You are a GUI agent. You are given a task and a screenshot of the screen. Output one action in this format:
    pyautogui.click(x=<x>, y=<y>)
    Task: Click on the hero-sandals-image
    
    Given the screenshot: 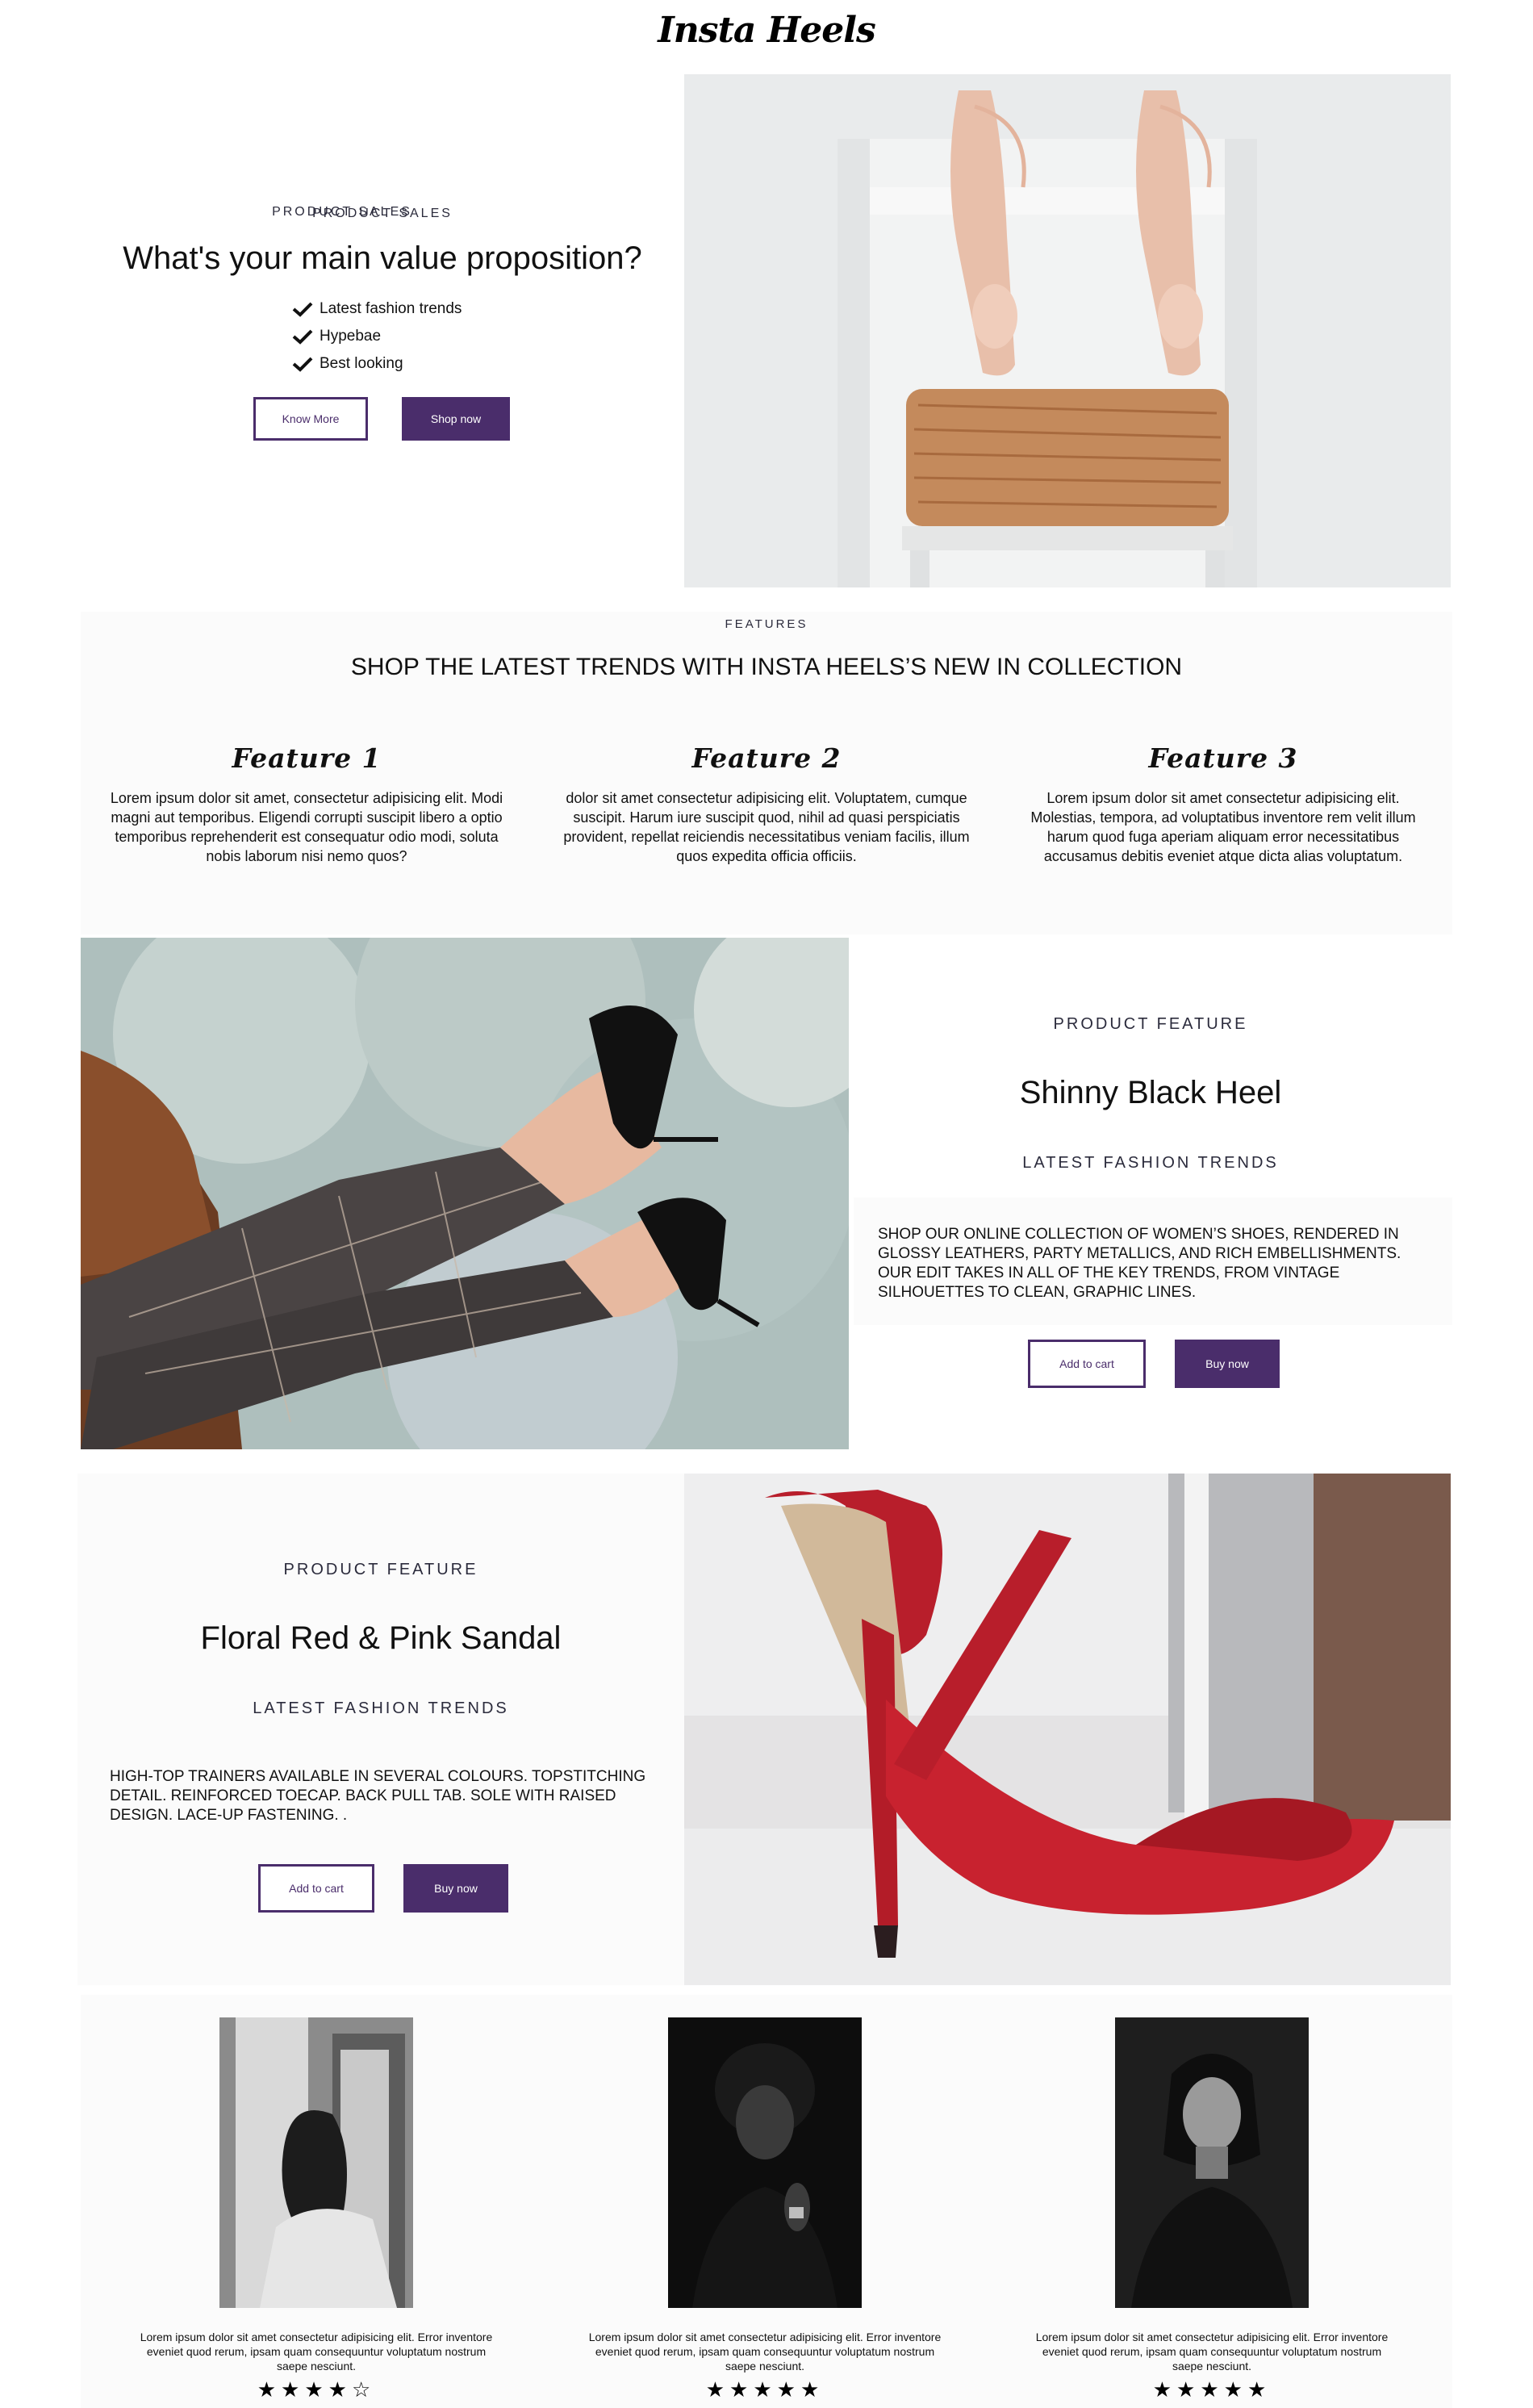 What is the action you would take?
    pyautogui.click(x=1067, y=330)
    